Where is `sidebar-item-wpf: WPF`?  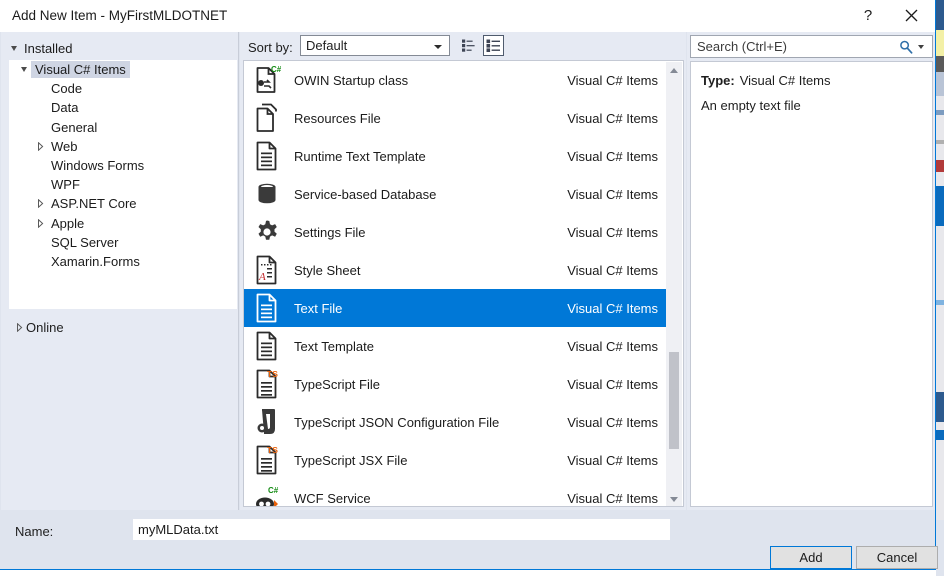
sidebar-item-wpf: WPF is located at coordinates (123, 184).